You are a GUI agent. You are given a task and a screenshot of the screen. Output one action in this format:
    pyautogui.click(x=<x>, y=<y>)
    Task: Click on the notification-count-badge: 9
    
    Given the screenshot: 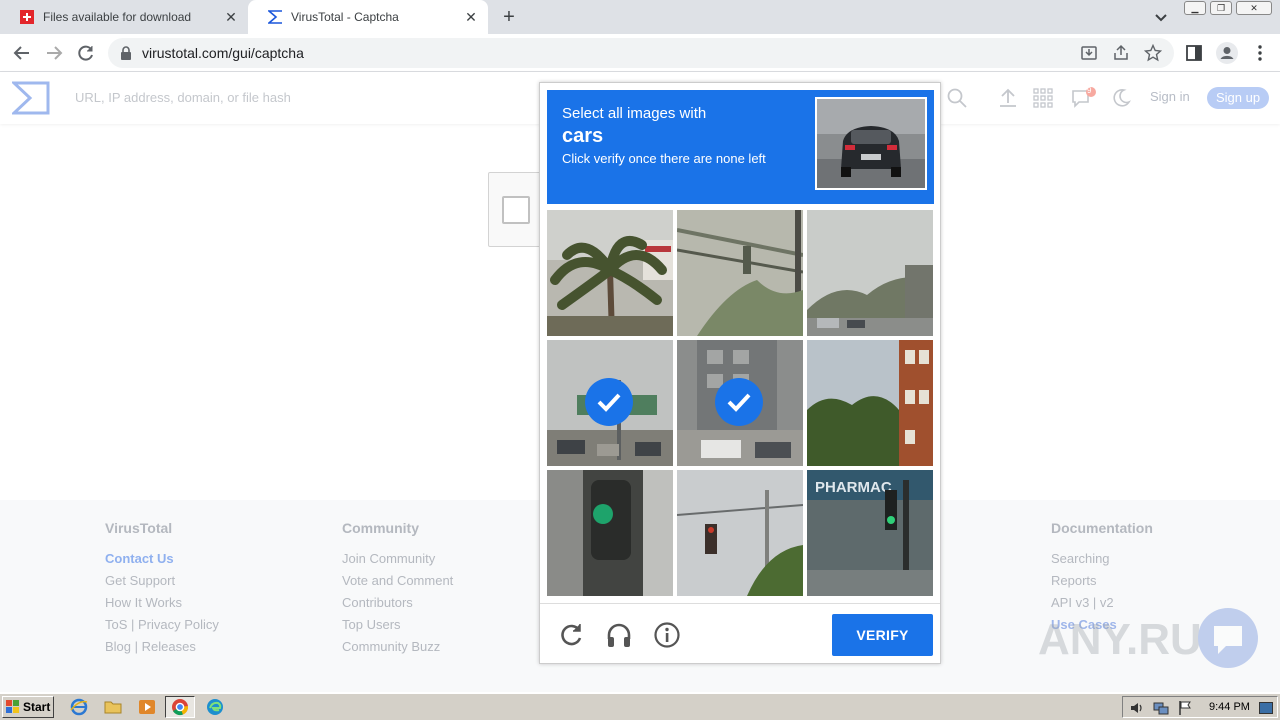 What is the action you would take?
    pyautogui.click(x=1089, y=90)
    